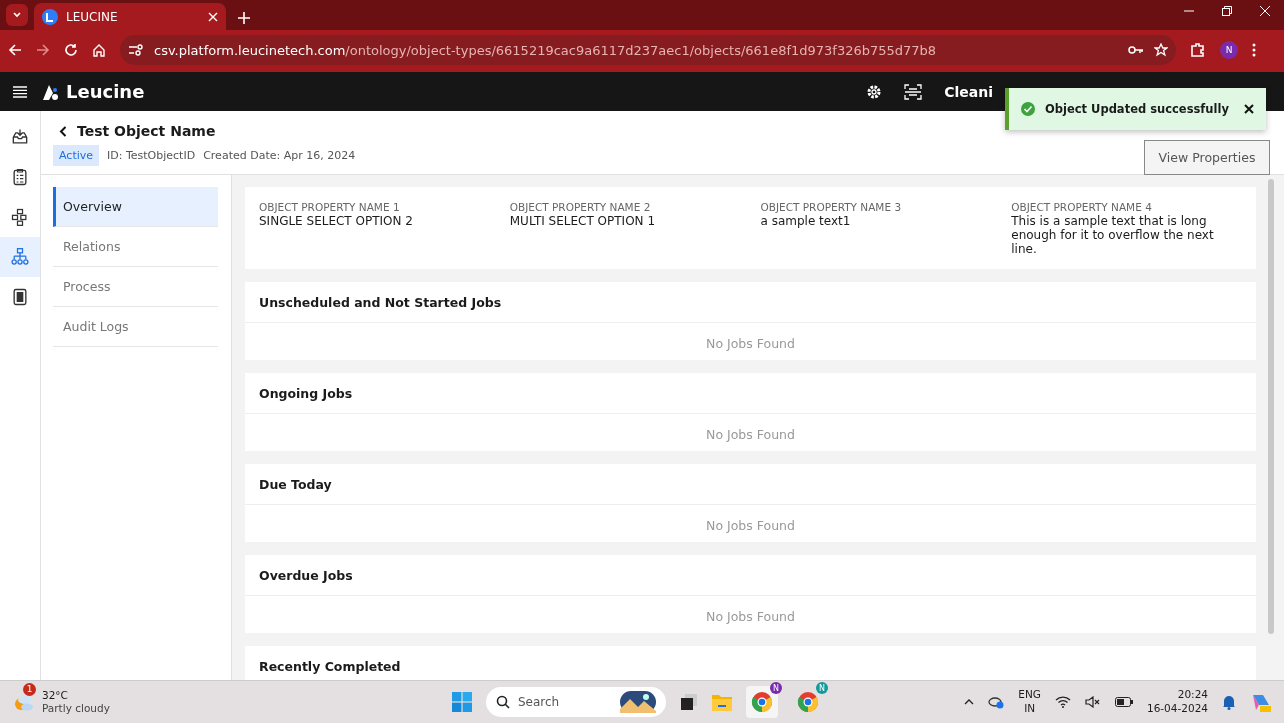 The image size is (1284, 723). What do you see at coordinates (105, 91) in the screenshot?
I see `brand-name: Leucine` at bounding box center [105, 91].